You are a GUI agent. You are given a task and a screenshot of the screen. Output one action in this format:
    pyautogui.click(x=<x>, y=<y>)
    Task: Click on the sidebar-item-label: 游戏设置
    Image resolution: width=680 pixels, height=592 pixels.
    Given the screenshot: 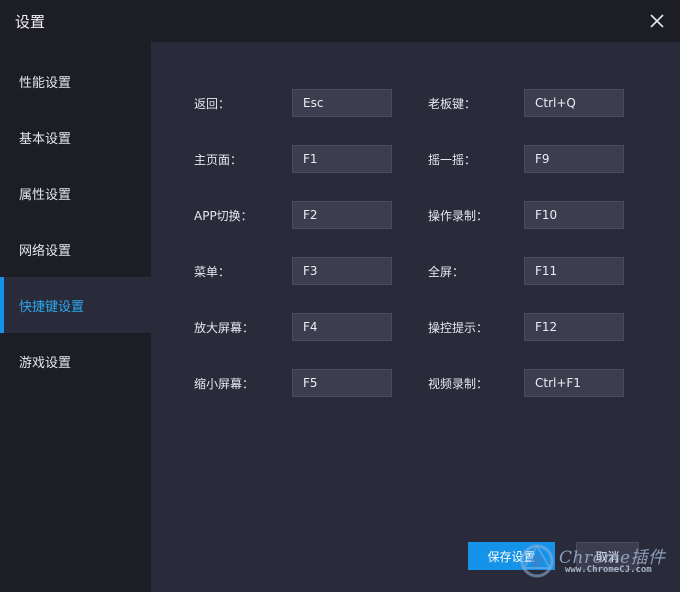 What is the action you would take?
    pyautogui.click(x=45, y=363)
    